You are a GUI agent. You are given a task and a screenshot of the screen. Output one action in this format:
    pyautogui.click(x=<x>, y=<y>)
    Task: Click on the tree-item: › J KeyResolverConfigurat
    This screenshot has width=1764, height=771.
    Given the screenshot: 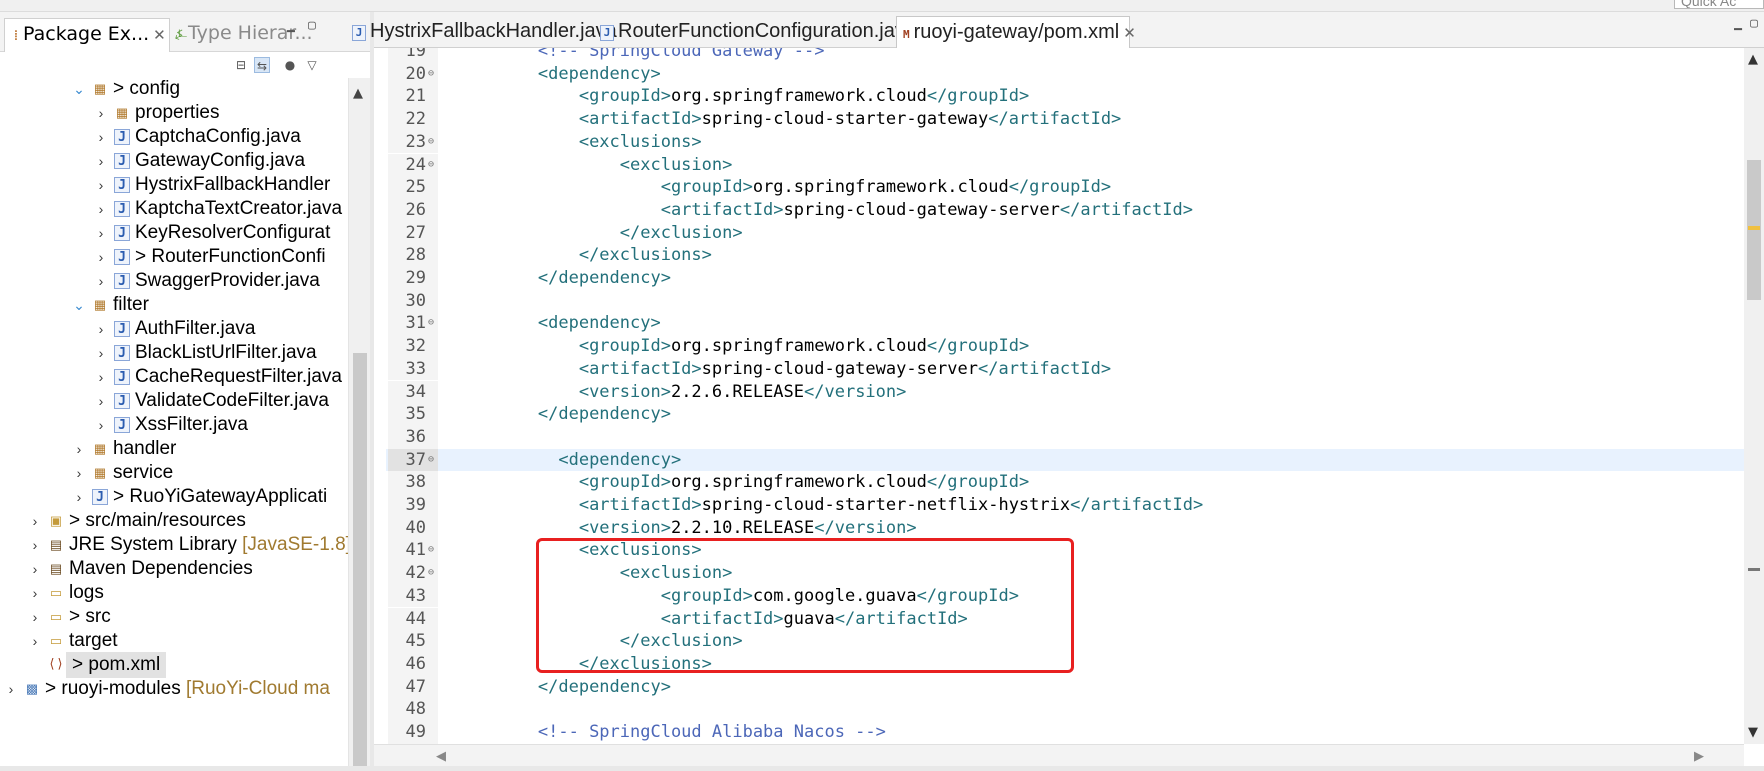 What is the action you would take?
    pyautogui.click(x=174, y=233)
    